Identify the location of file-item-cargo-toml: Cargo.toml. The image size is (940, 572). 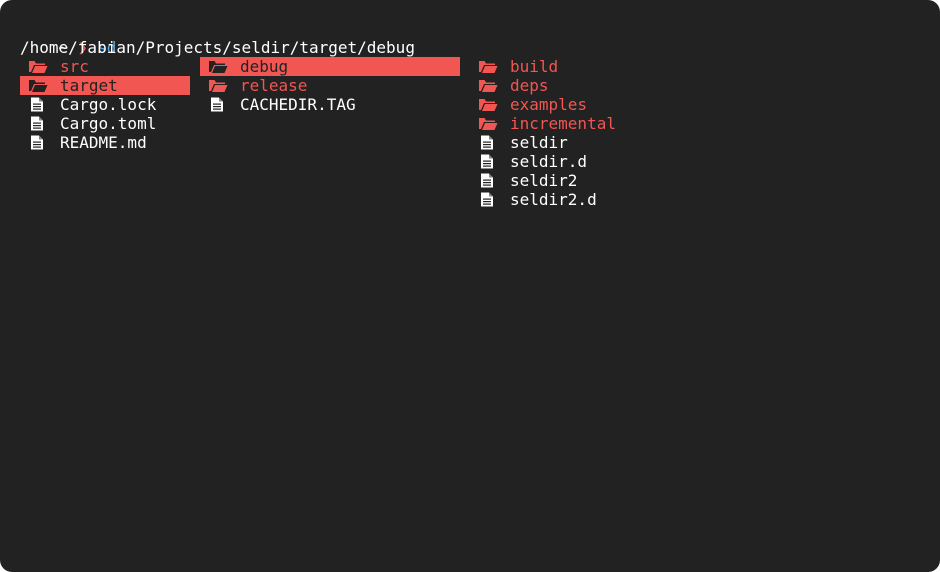
(105, 123).